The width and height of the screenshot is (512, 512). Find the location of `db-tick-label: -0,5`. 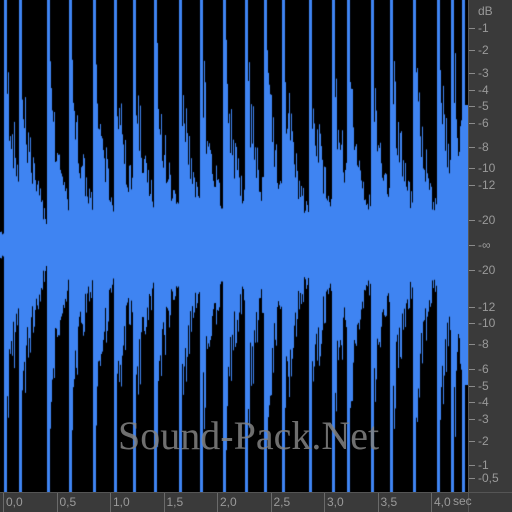

db-tick-label: -0,5 is located at coordinates (488, 478).